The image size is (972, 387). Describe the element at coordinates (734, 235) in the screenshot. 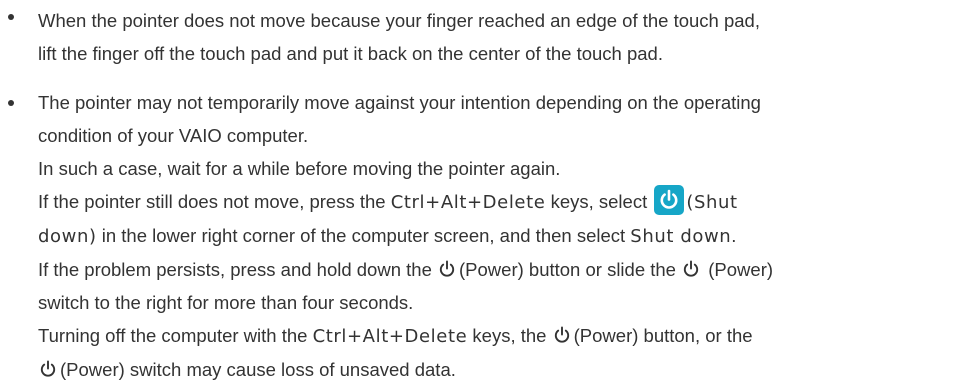

I see `text-fragment: .` at that location.